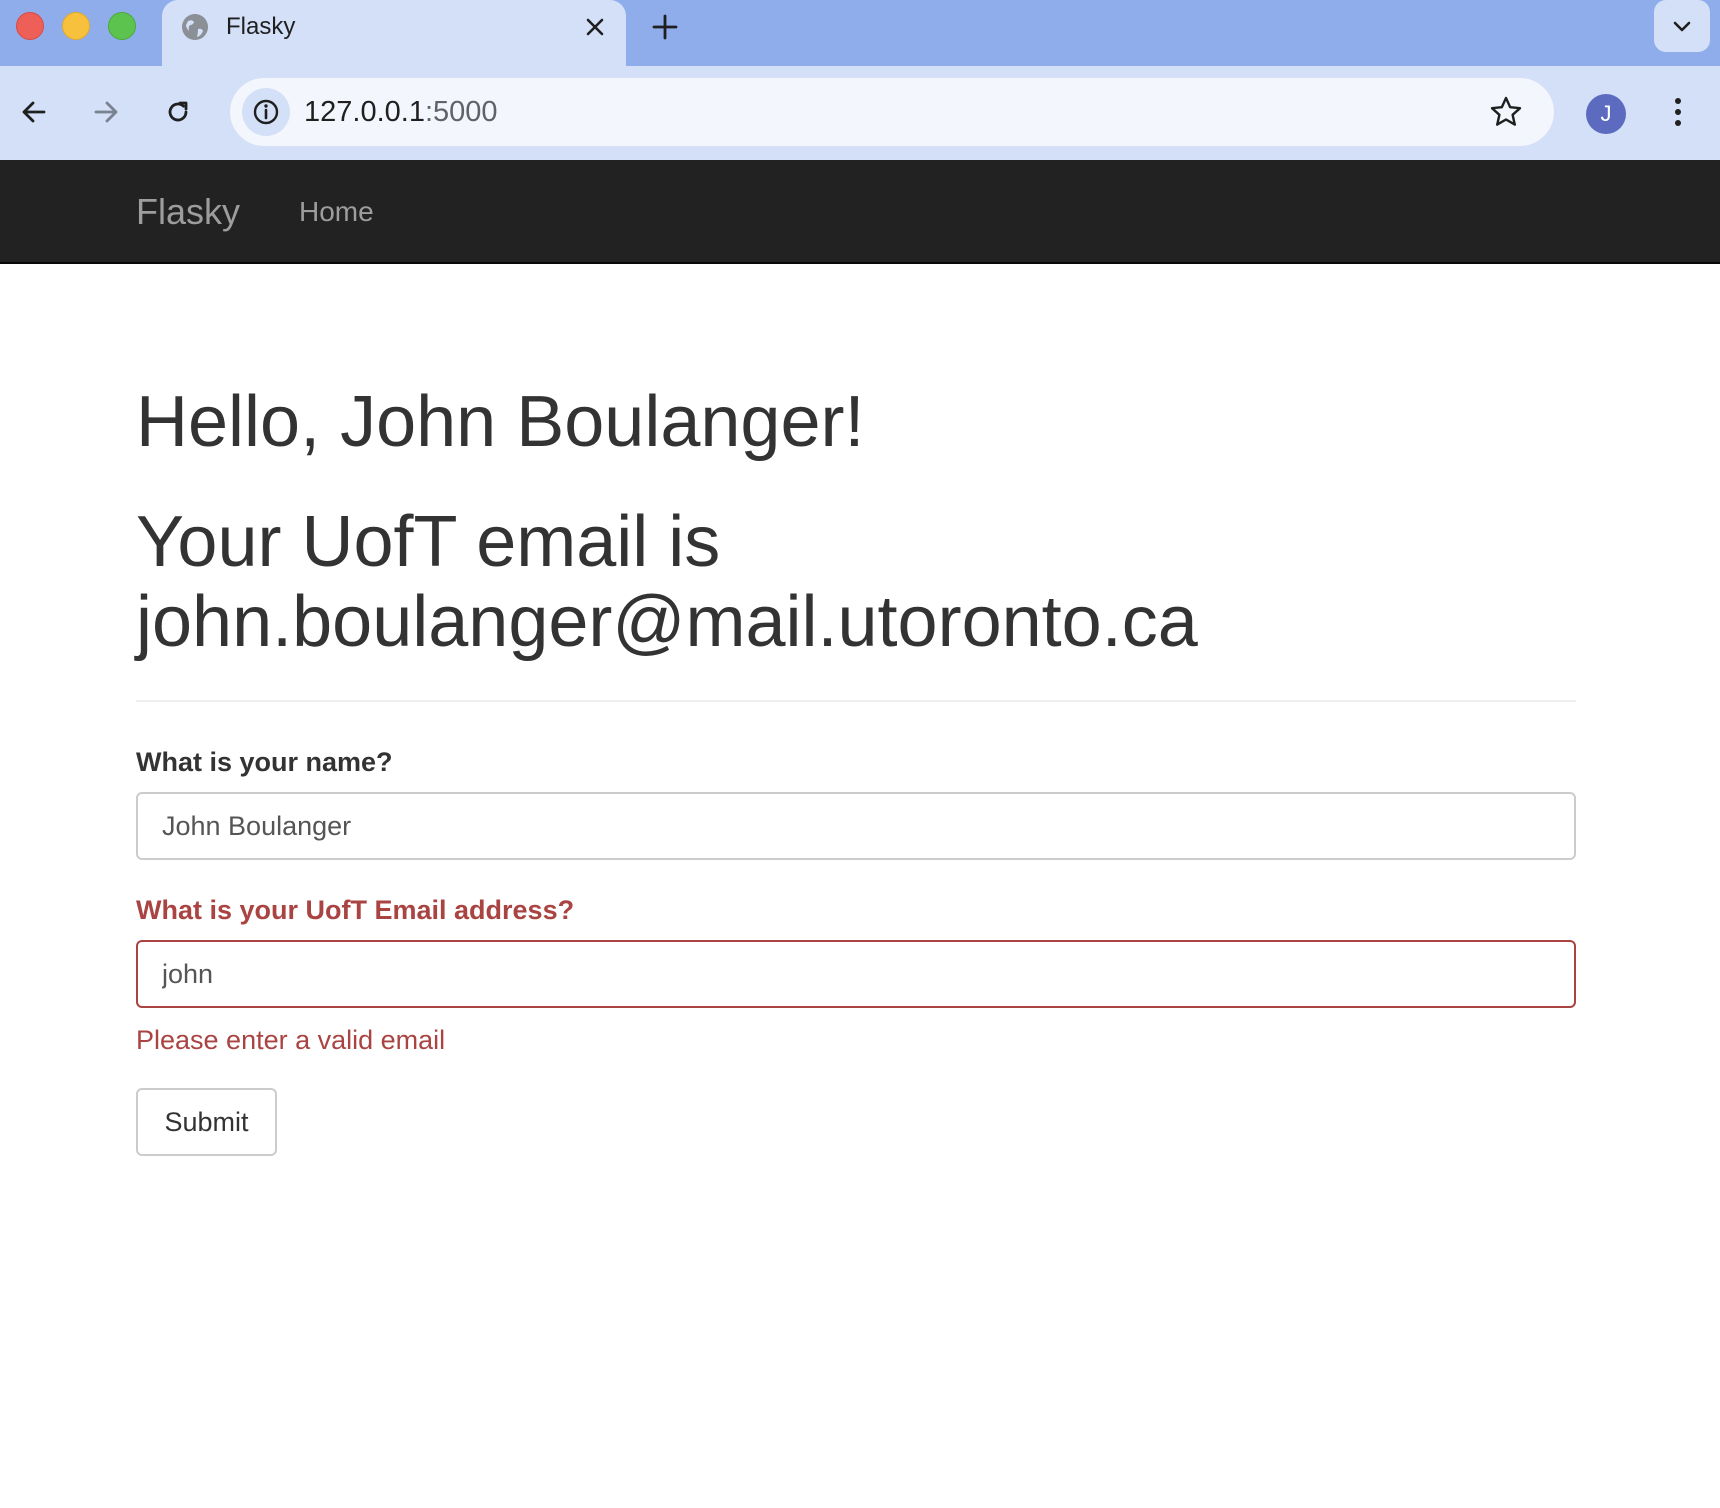 This screenshot has height=1508, width=1720. I want to click on url-text: 127.0.0.1:5000, so click(401, 112).